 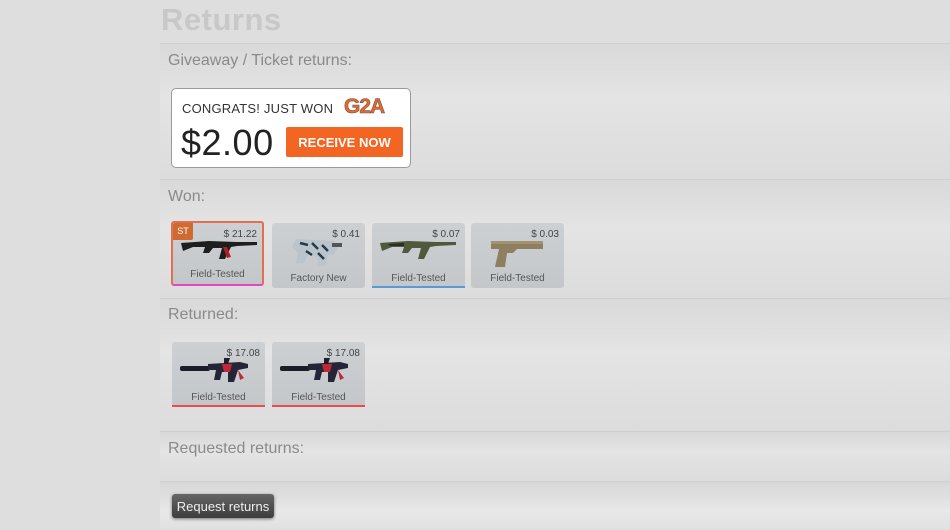 I want to click on g2a-banner: CONGRATS! JUST WON G2A $2.00 RECEIVE NOW, so click(x=291, y=128).